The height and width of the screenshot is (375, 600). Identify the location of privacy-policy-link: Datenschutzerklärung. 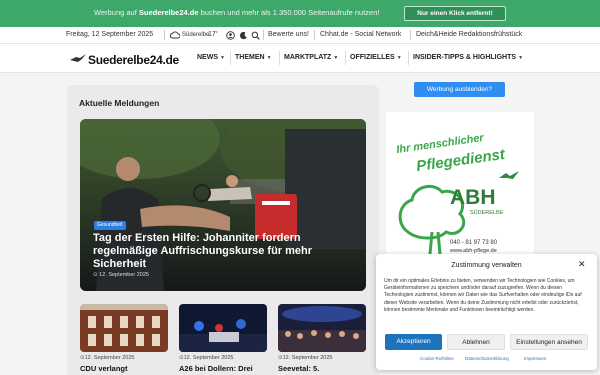
(487, 358).